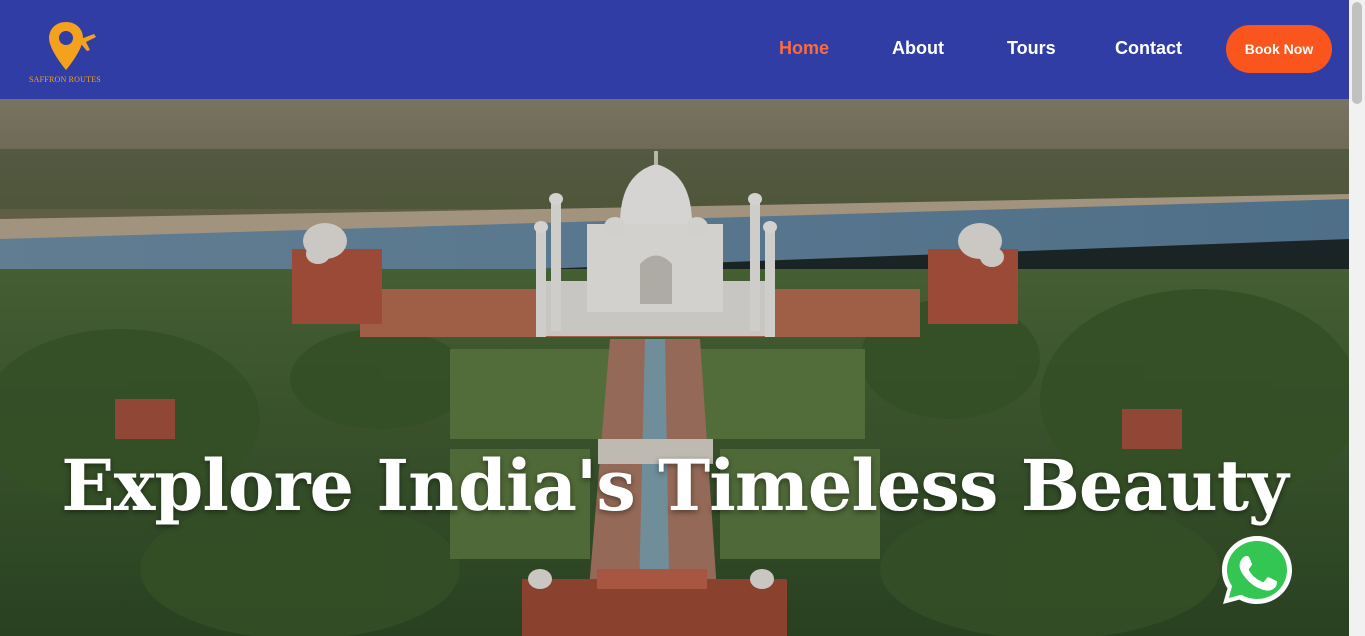 Image resolution: width=1365 pixels, height=636 pixels. What do you see at coordinates (1148, 48) in the screenshot?
I see `nav-contact: Contact` at bounding box center [1148, 48].